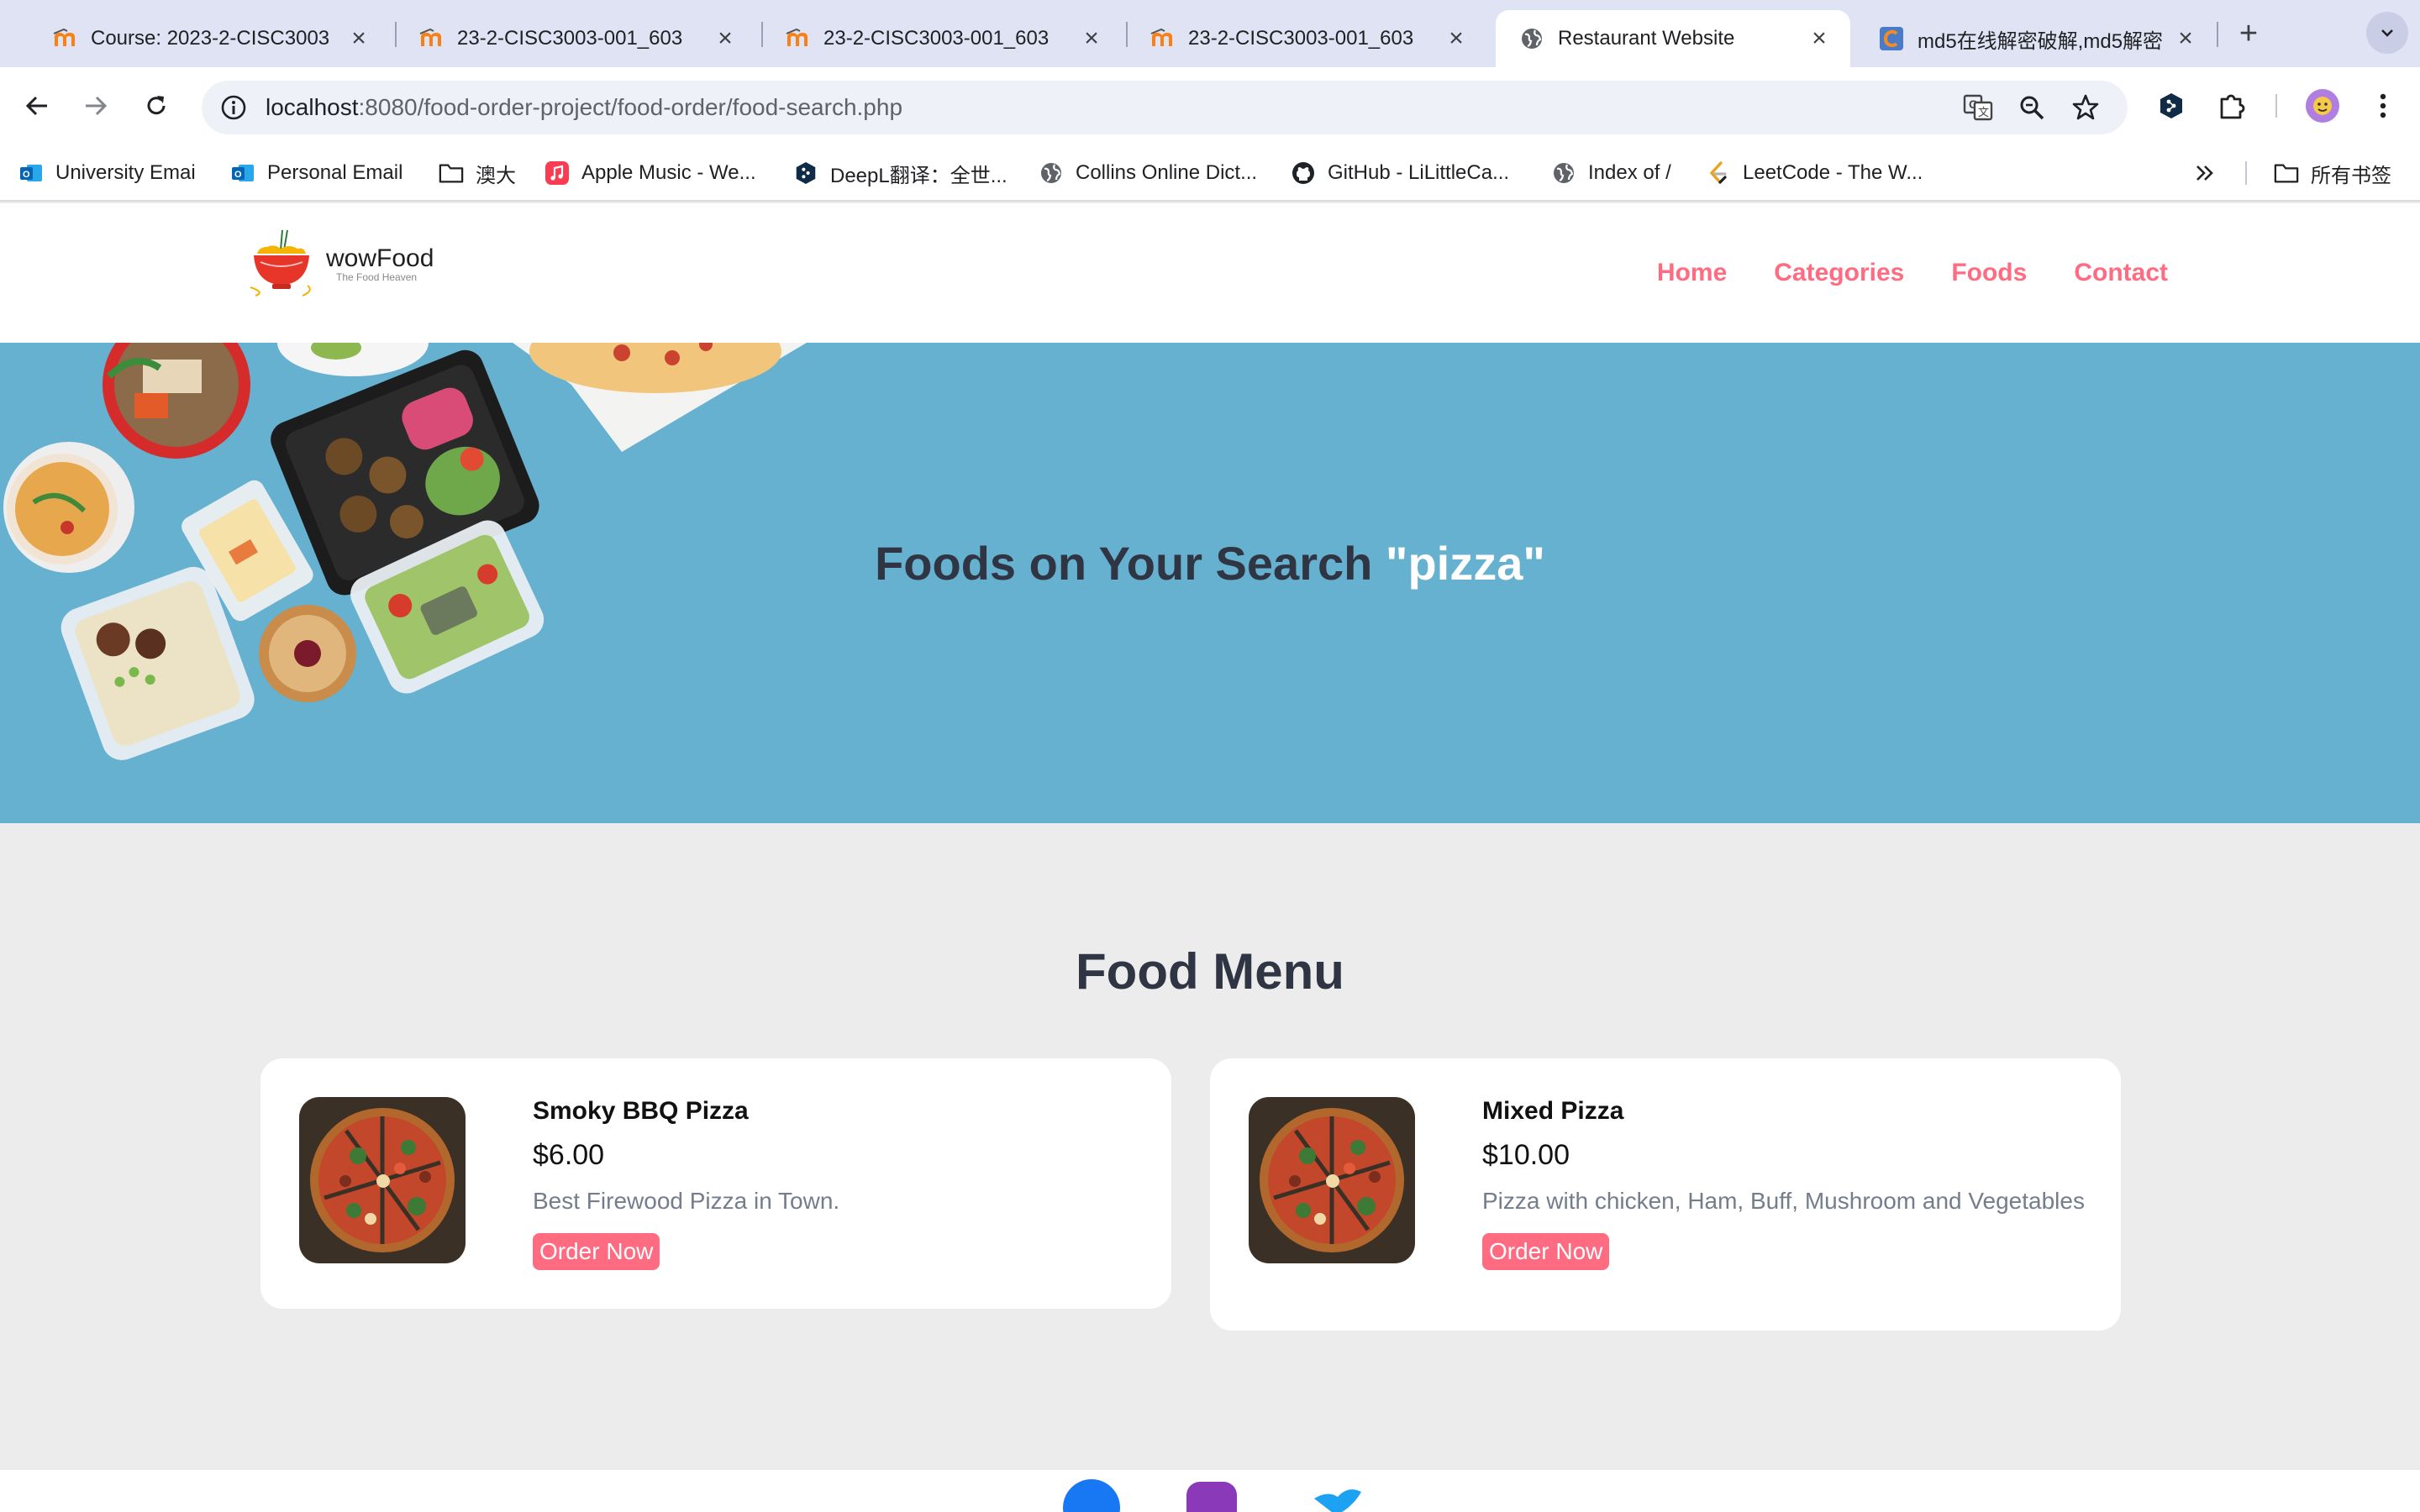  I want to click on url-host: localhost, so click(313, 107).